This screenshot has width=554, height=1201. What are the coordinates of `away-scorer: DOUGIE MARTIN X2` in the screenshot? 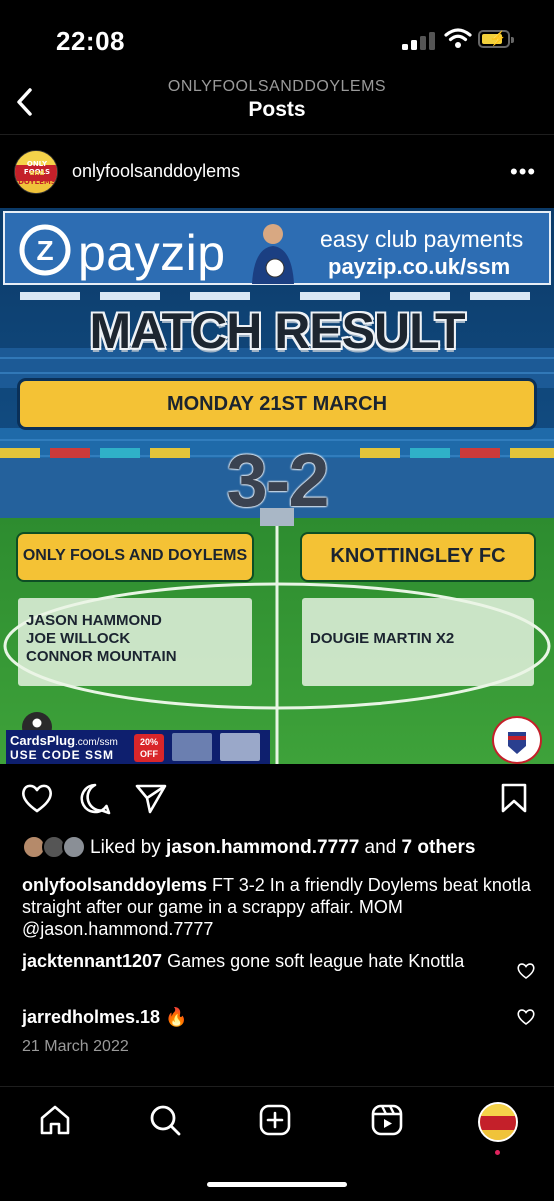 It's located at (382, 638).